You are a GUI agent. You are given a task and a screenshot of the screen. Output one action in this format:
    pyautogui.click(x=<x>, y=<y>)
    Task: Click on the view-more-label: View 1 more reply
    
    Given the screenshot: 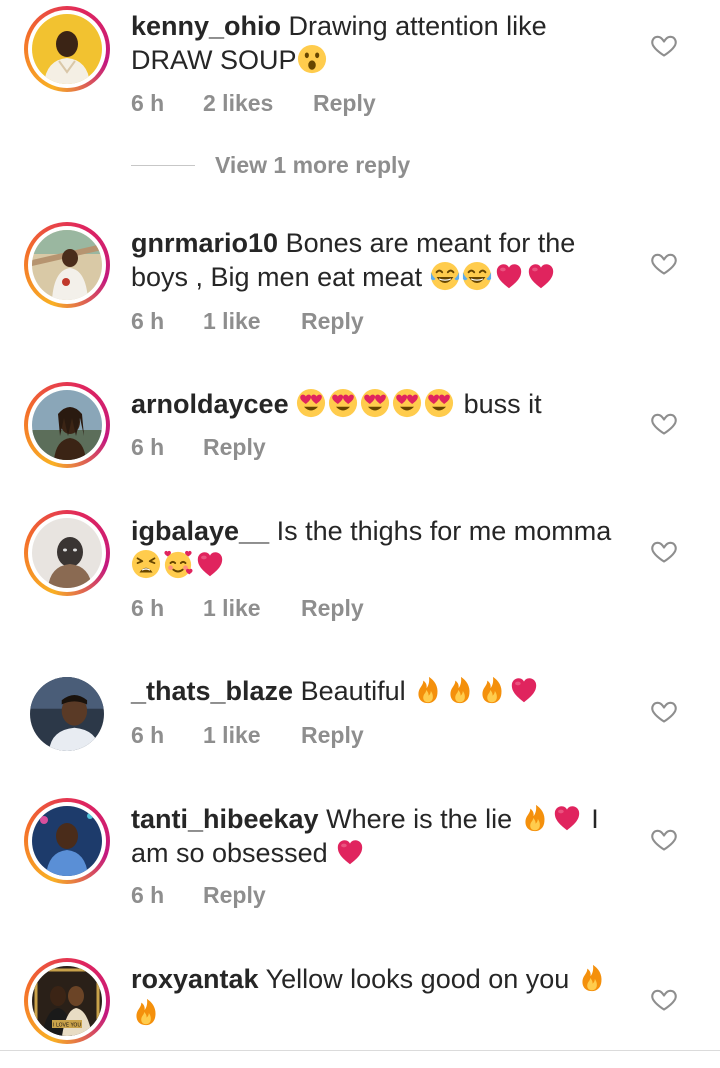 What is the action you would take?
    pyautogui.click(x=312, y=165)
    